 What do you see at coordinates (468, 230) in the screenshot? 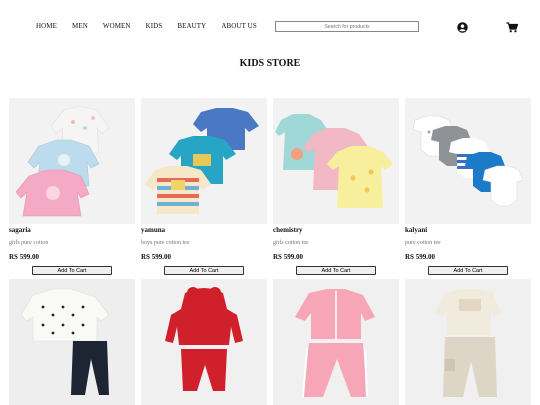
I see `product-name: kalyani` at bounding box center [468, 230].